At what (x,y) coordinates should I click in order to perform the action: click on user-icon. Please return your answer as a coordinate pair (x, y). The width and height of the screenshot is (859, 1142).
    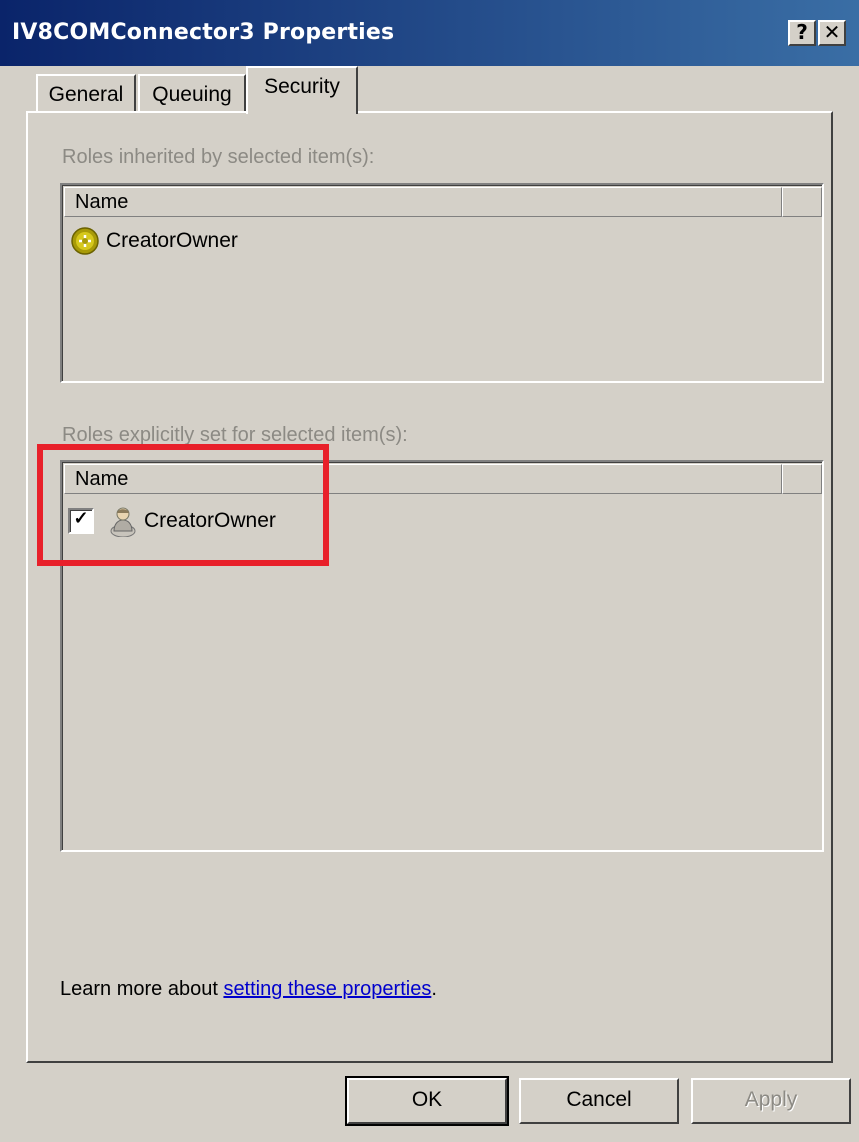
    Looking at the image, I should click on (123, 521).